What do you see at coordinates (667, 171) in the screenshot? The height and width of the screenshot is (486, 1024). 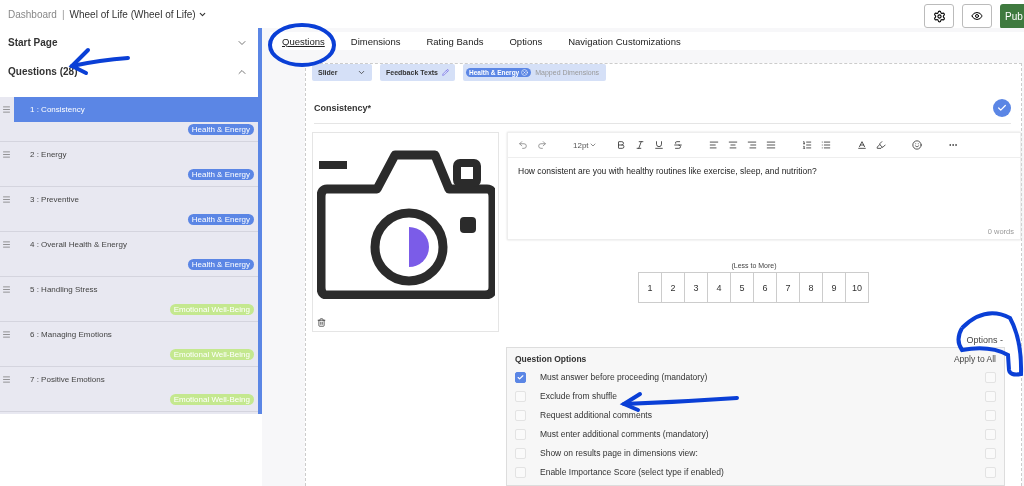 I see `question-text: How consistent are you with healthy routines like exercise, sleep, and nutrition?` at bounding box center [667, 171].